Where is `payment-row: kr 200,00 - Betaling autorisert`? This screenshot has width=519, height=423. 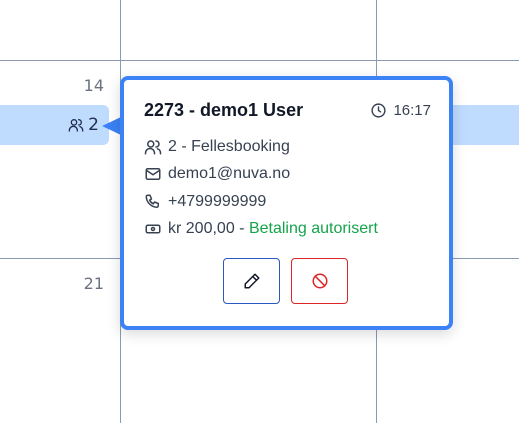
payment-row: kr 200,00 - Betaling autorisert is located at coordinates (261, 229).